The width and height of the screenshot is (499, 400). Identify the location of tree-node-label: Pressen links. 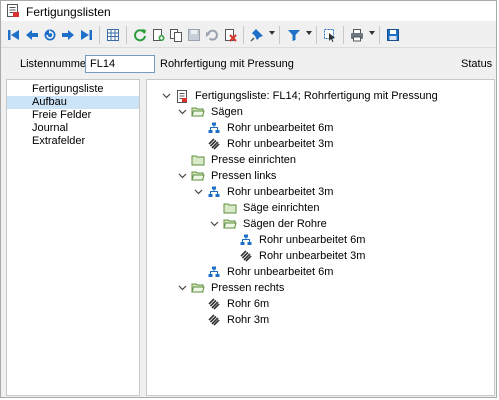
(244, 176).